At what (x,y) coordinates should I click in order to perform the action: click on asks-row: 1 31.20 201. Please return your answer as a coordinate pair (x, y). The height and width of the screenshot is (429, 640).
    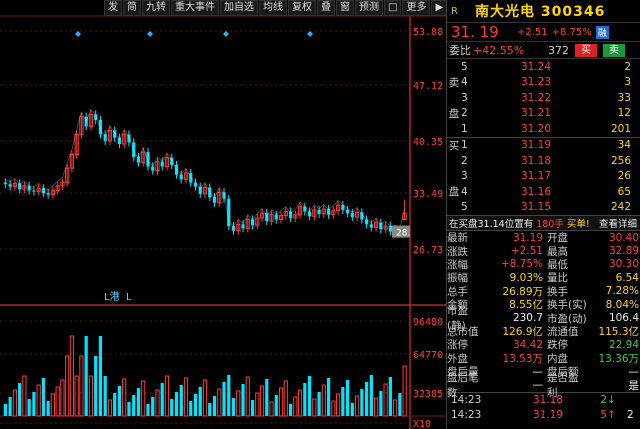
    Looking at the image, I should click on (543, 129).